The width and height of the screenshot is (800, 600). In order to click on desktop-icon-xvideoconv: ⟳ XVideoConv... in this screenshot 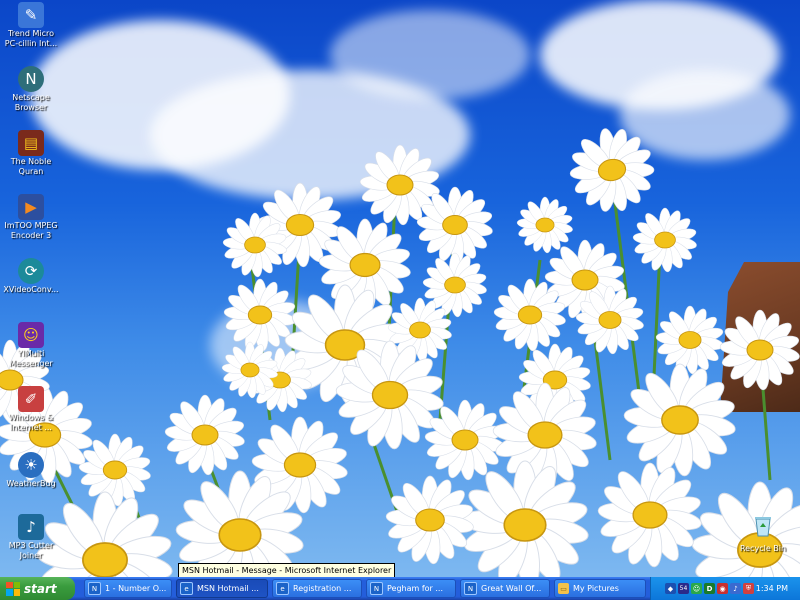, I will do `click(31, 276)`.